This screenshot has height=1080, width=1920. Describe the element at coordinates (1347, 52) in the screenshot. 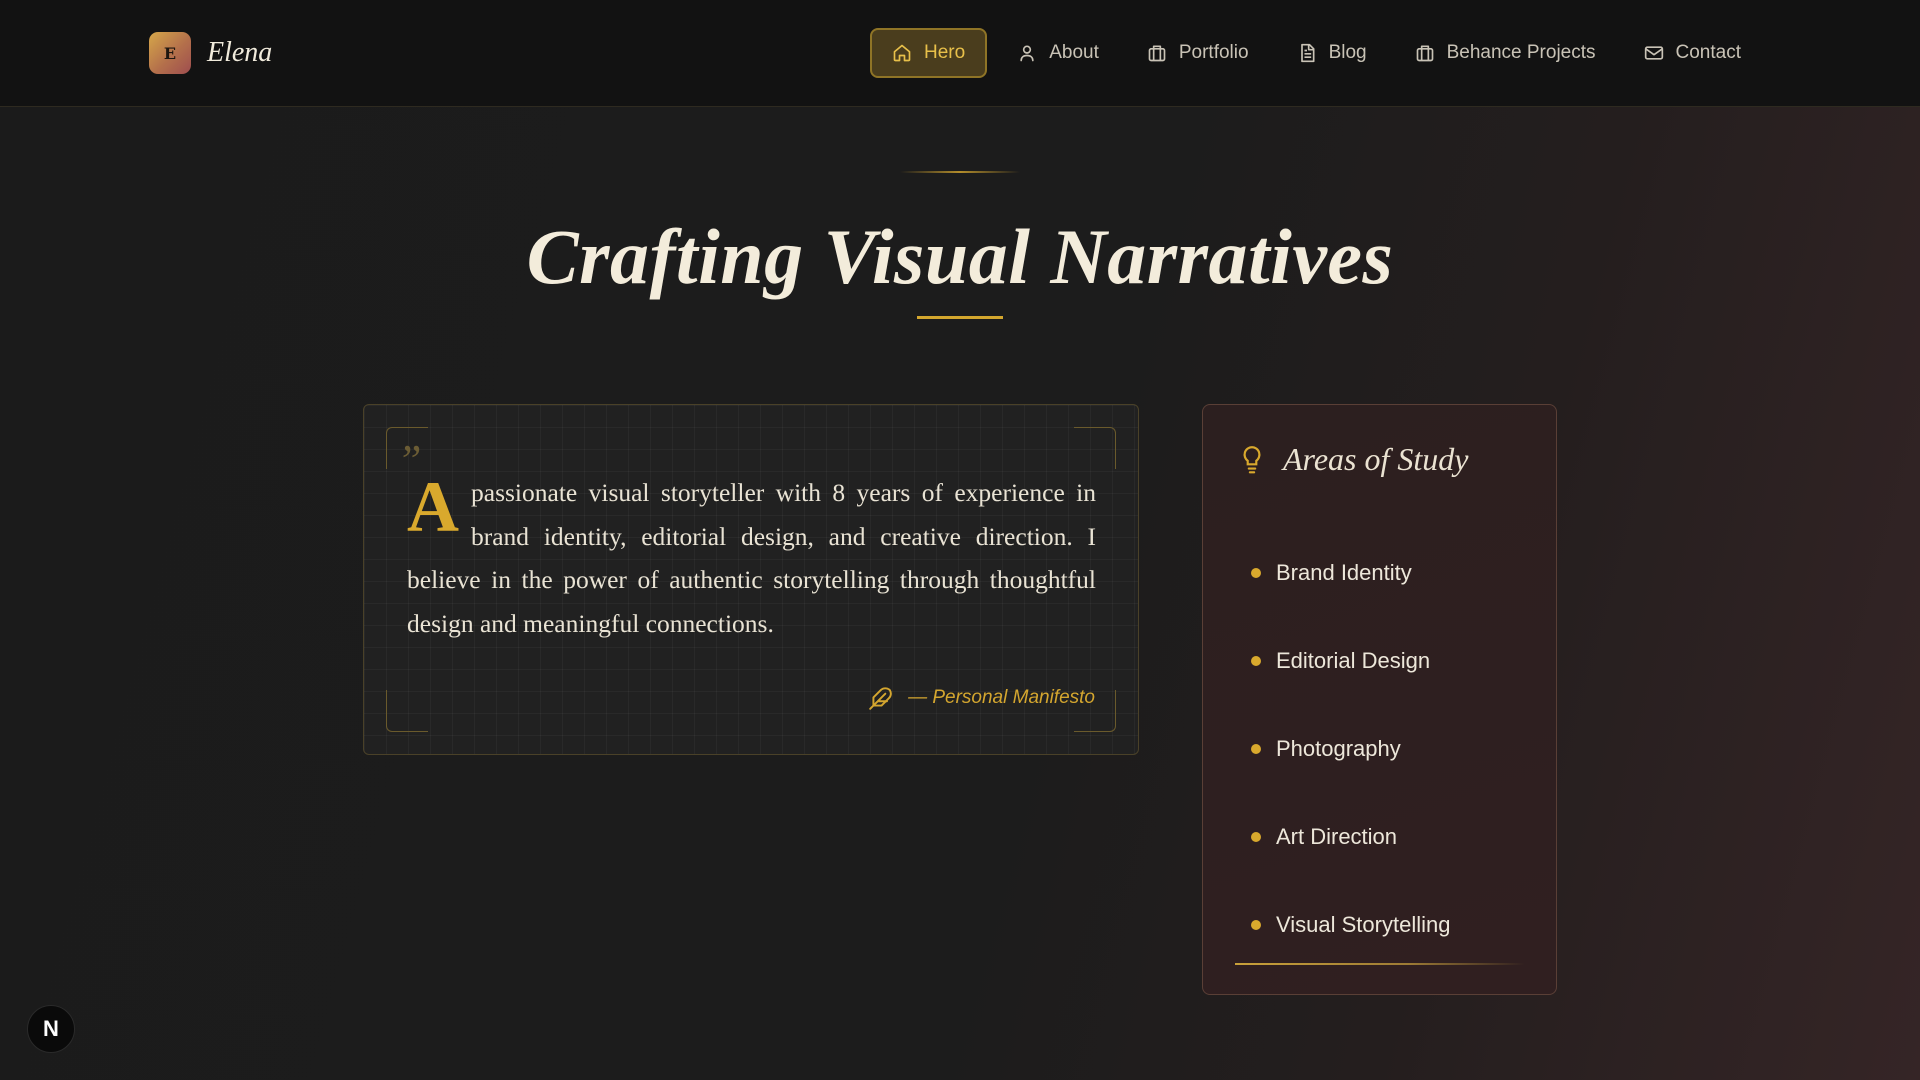

I see `nav-item-label: Blog` at that location.